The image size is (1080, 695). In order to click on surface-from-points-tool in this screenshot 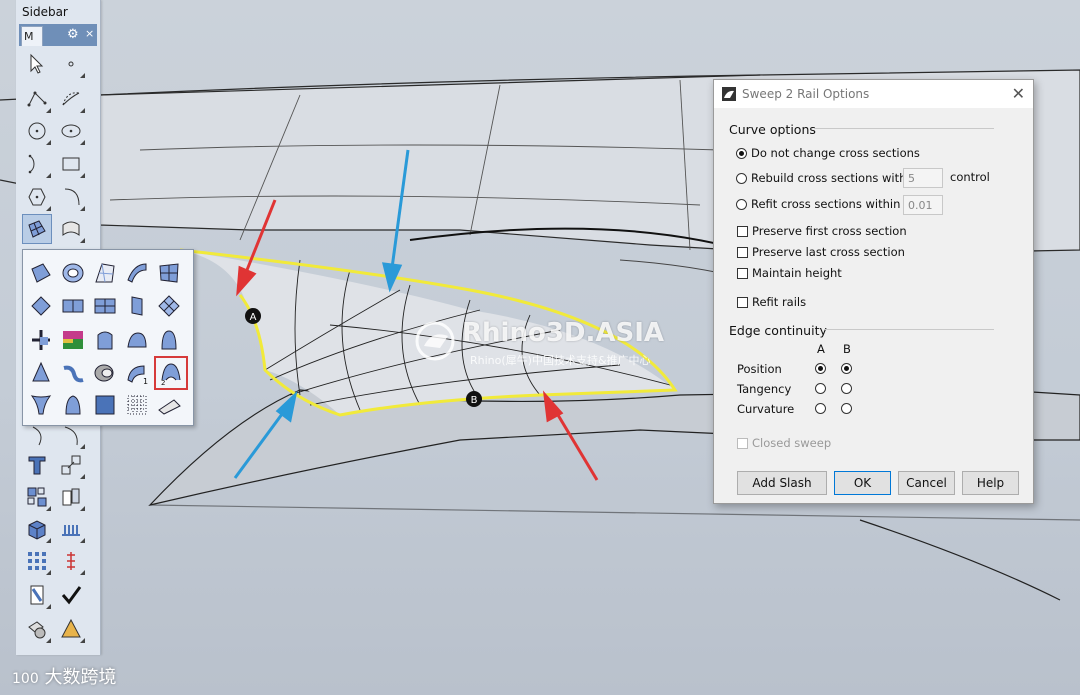, I will do `click(41, 273)`.